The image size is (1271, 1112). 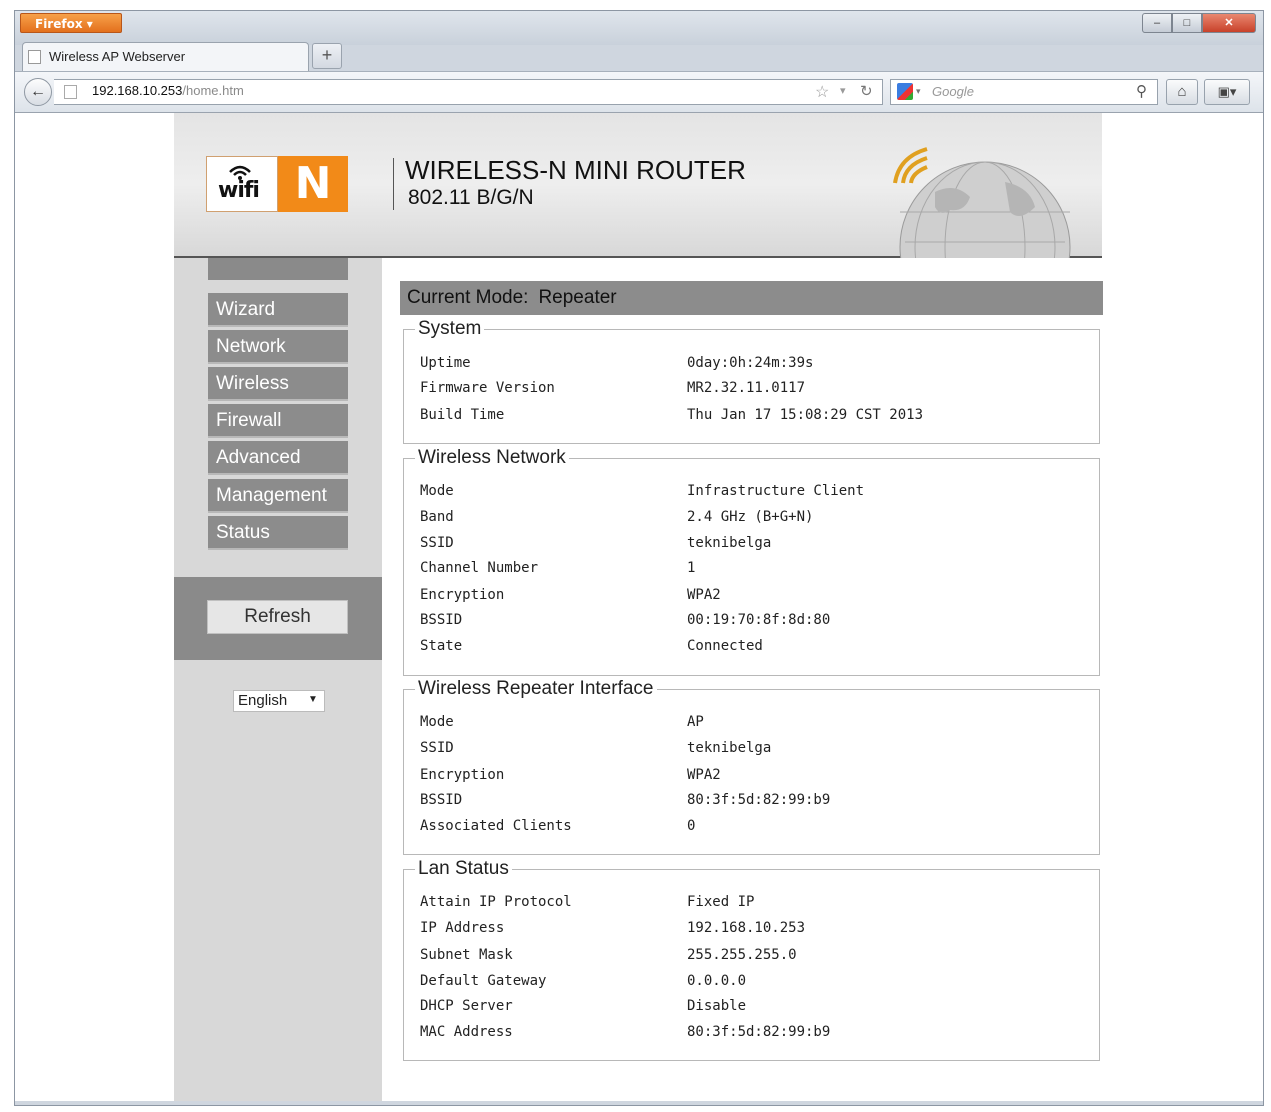 I want to click on section-title: Wireless Repeater Interface, so click(x=536, y=689).